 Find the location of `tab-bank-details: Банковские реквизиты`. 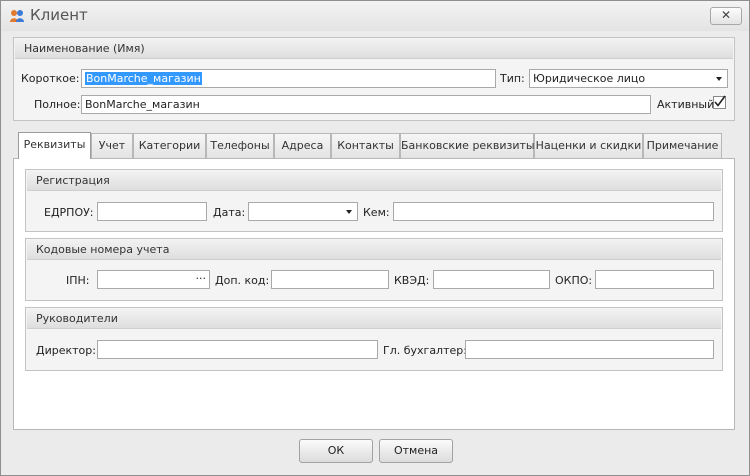

tab-bank-details: Банковские реквизиты is located at coordinates (467, 145).